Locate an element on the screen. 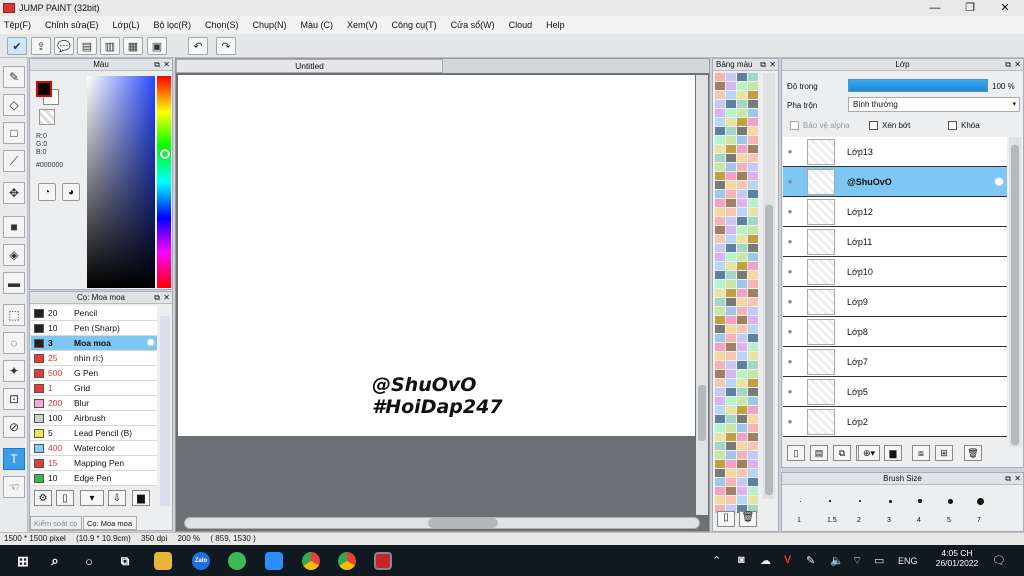 Image resolution: width=1024 pixels, height=576 pixels. transparent-color-swatch is located at coordinates (47, 117).